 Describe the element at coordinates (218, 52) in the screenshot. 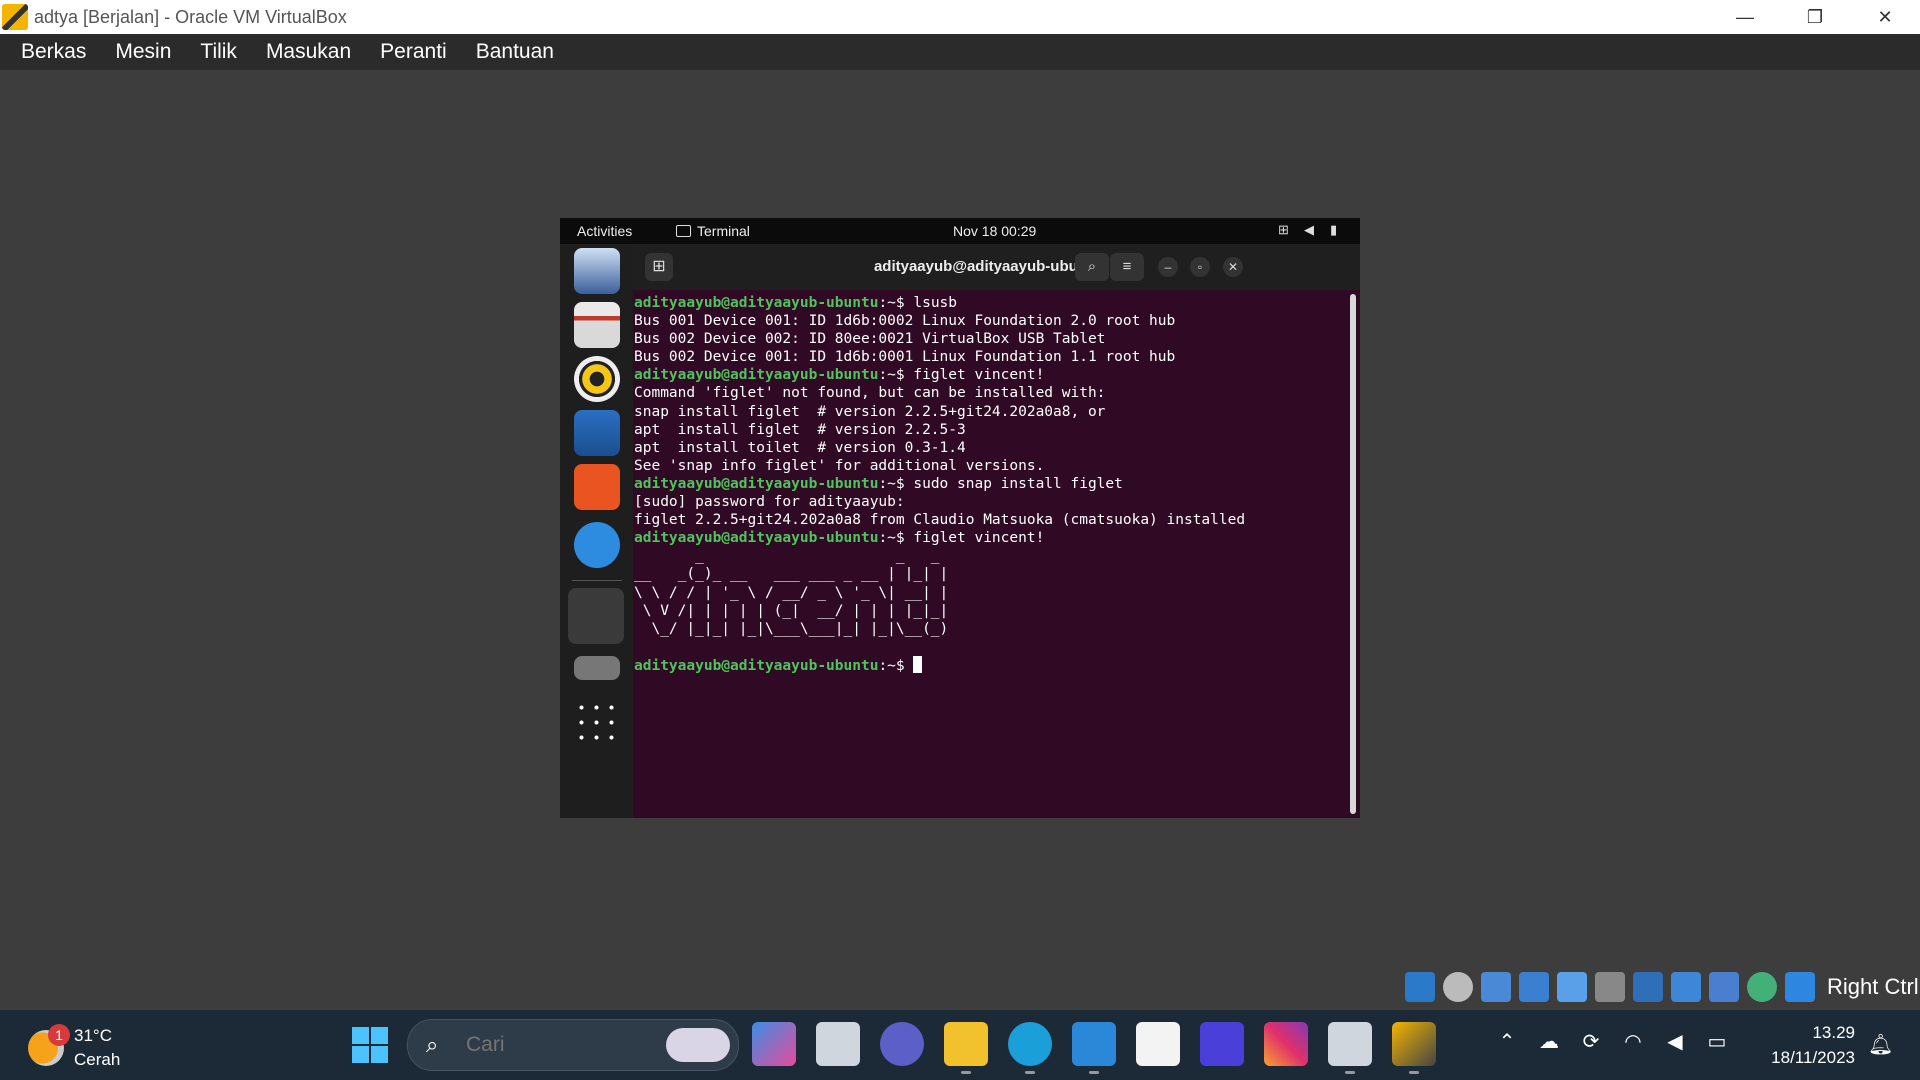

I see `menu-tilik: Tilik` at that location.